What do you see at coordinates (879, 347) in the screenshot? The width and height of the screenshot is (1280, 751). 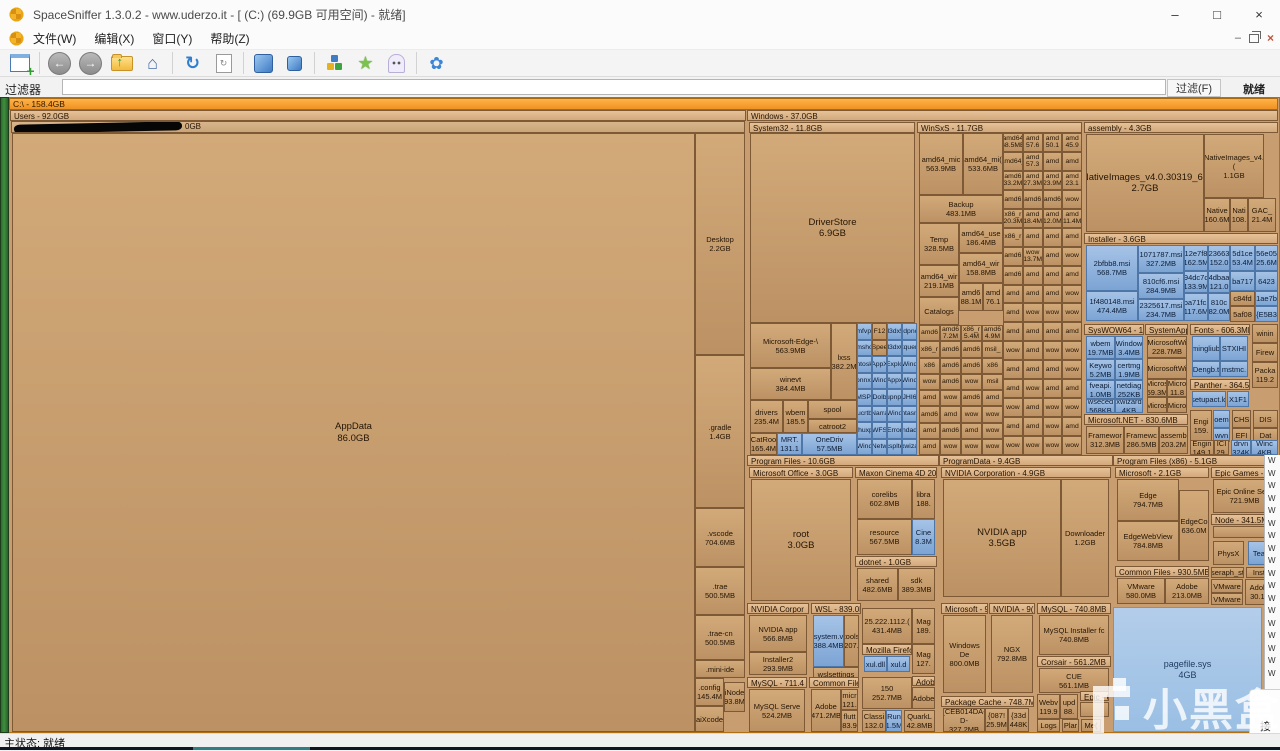 I see `treemap-block: Spee` at bounding box center [879, 347].